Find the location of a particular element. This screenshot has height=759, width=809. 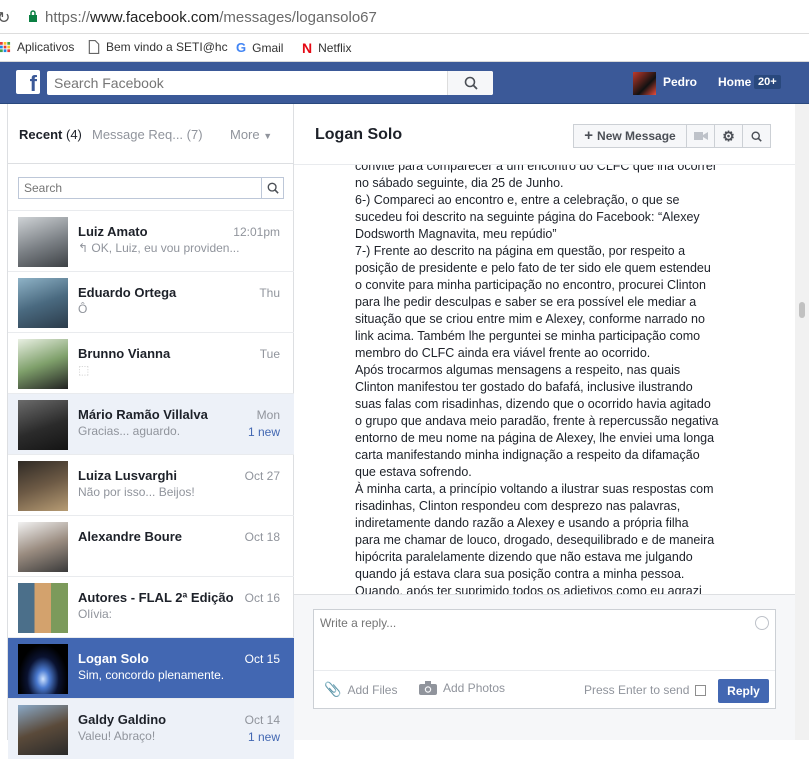

thread-item: Autores - FLAL 2ª Edição Olívia: Oct 16 is located at coordinates (151, 606).